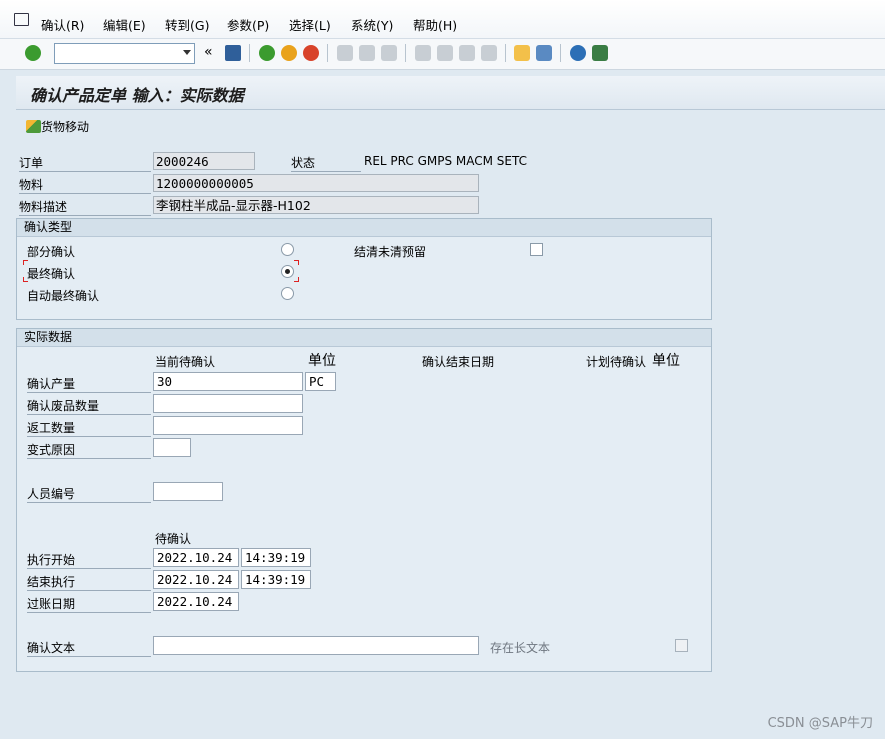  I want to click on standard-toolbar: «, so click(442, 54).